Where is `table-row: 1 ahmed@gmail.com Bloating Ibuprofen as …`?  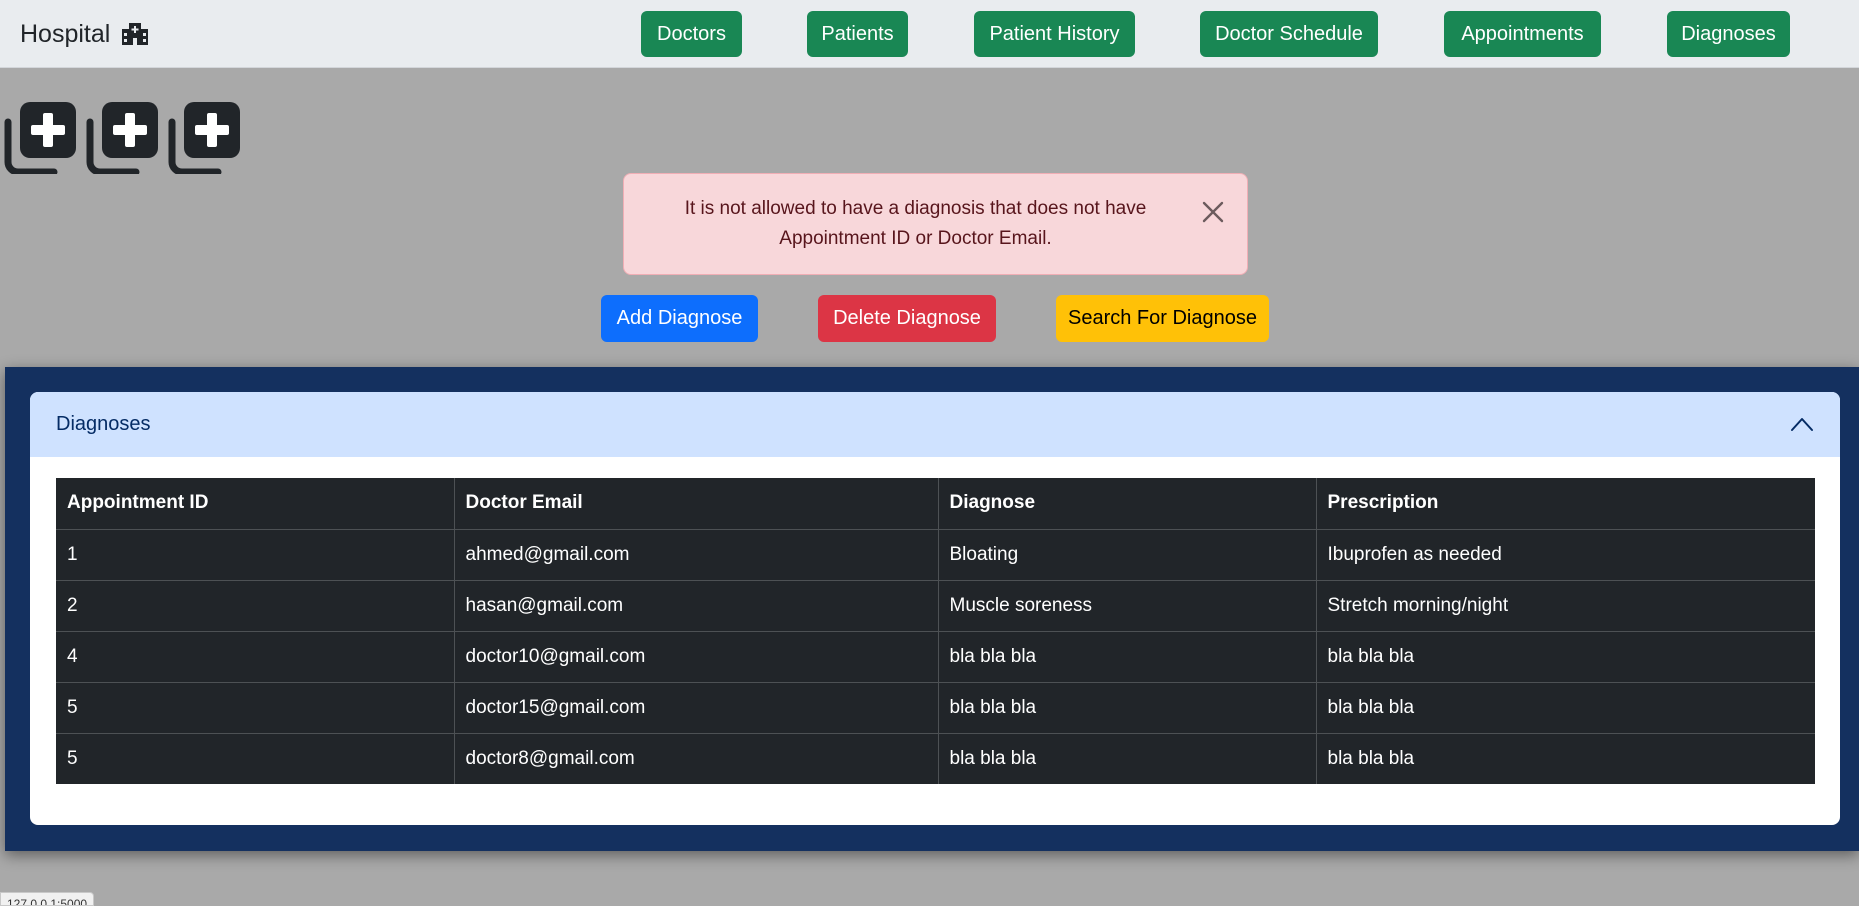
table-row: 1 ahmed@gmail.com Bloating Ibuprofen as … is located at coordinates (935, 554).